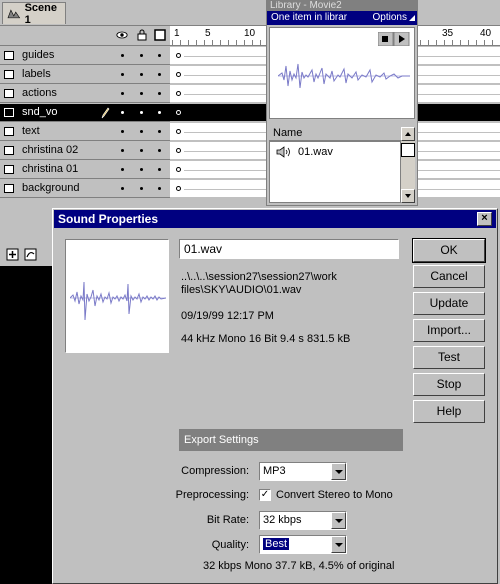 The image size is (500, 584). I want to click on stop-button: Stop, so click(449, 384).